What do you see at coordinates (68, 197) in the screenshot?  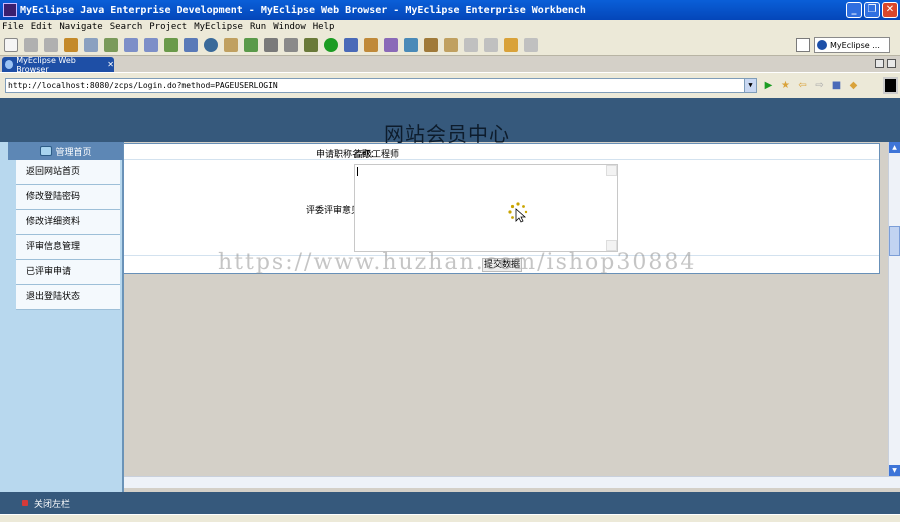 I see `sidebar-item-change-password: 修改登陆密码` at bounding box center [68, 197].